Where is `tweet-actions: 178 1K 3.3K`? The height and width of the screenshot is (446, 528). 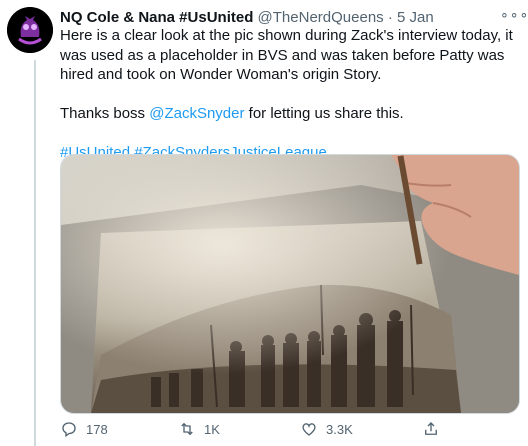
tweet-actions: 178 1K 3.3K is located at coordinates (290, 431).